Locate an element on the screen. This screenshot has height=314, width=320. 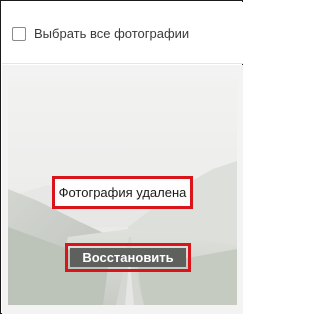
photo-deleted-notice: Фотография удалена is located at coordinates (122, 192).